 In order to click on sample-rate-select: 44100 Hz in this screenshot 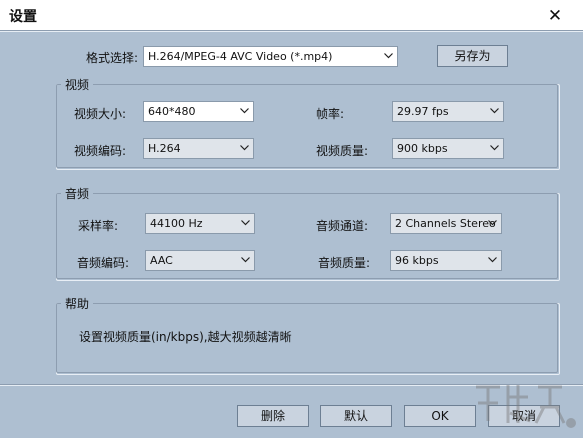, I will do `click(200, 223)`.